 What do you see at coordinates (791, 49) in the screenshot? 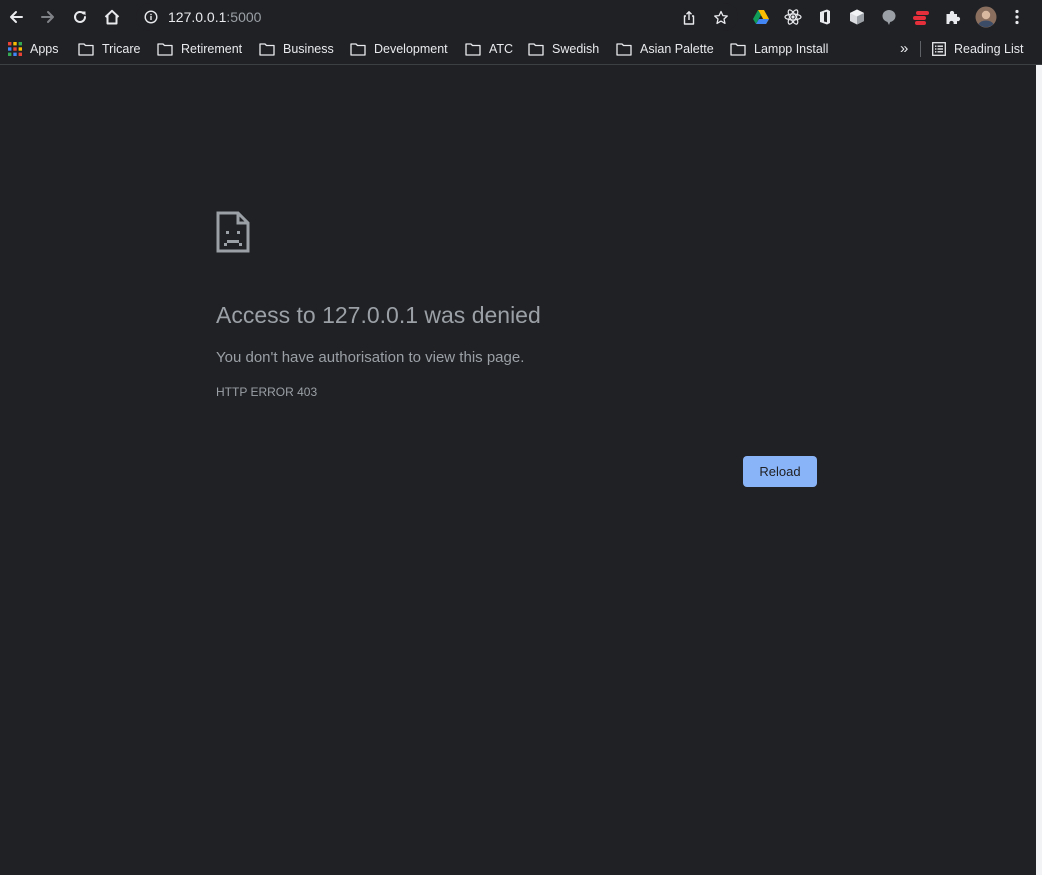
I see `bookmark-label: Lampp Install` at bounding box center [791, 49].